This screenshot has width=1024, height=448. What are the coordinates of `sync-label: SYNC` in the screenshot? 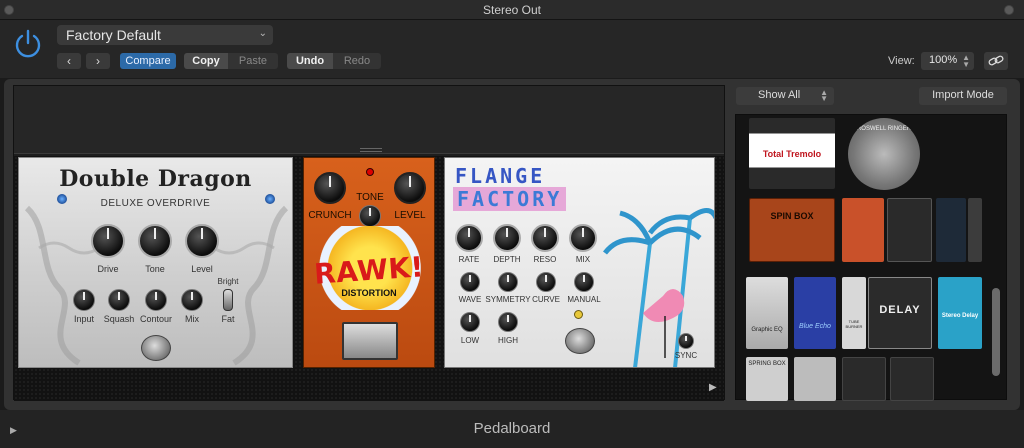 It's located at (686, 355).